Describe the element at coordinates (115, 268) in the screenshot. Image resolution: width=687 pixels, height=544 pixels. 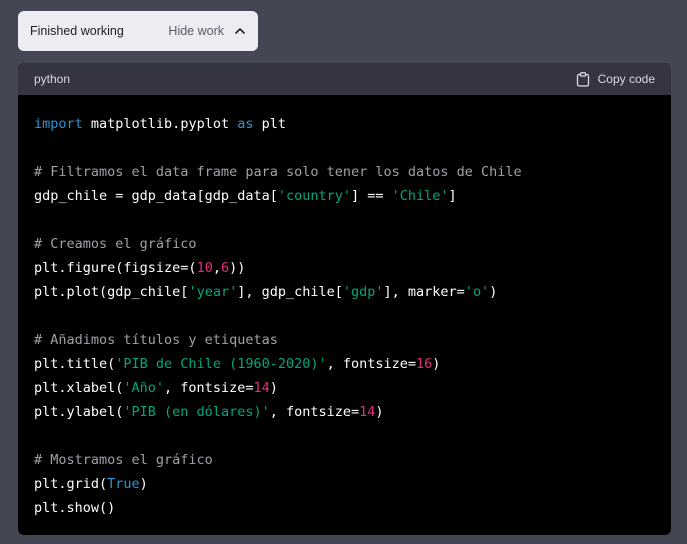
I see `code-token: plt.figure(figsize=(` at that location.